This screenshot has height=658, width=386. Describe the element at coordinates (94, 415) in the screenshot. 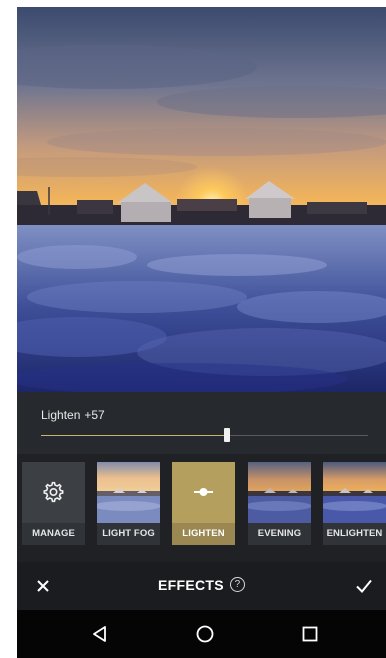

I see `slider-value: +57` at that location.